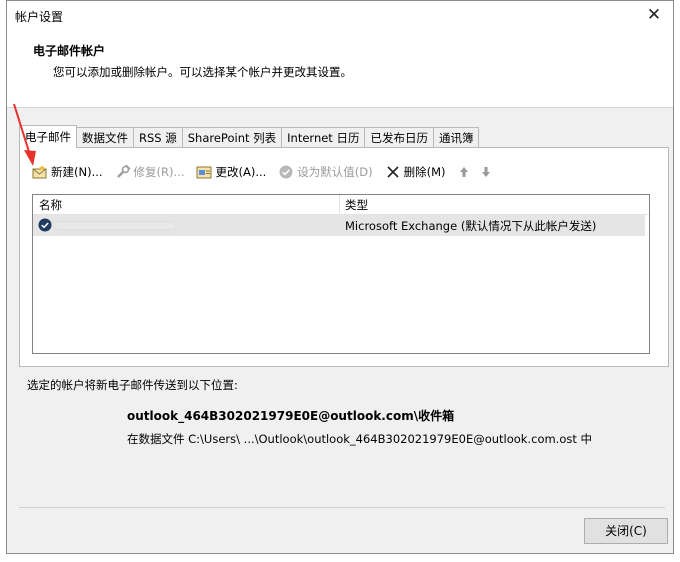 The image size is (680, 562). I want to click on tab-data-files: 数据文件, so click(105, 137).